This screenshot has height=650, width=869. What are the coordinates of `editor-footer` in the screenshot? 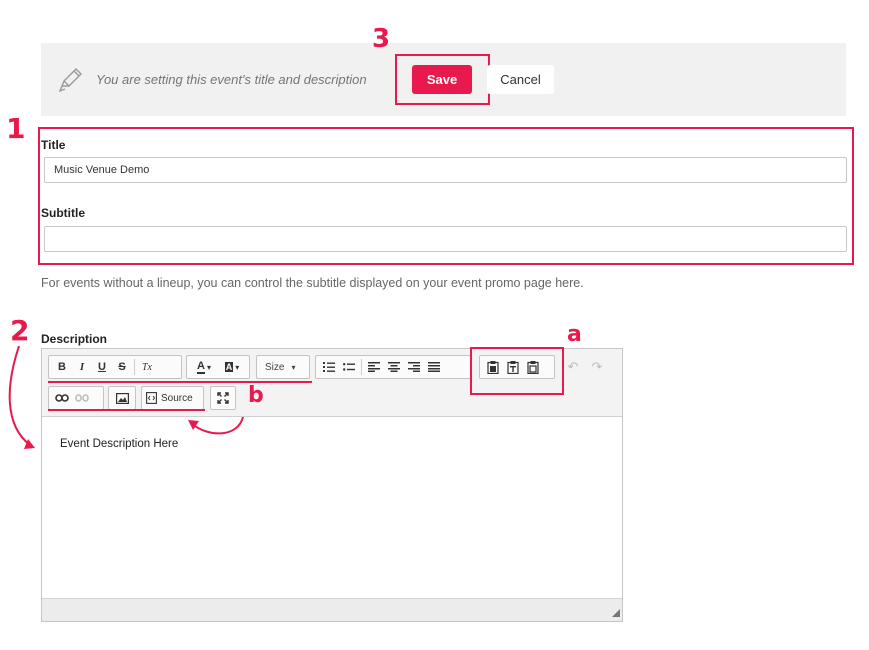 It's located at (332, 609).